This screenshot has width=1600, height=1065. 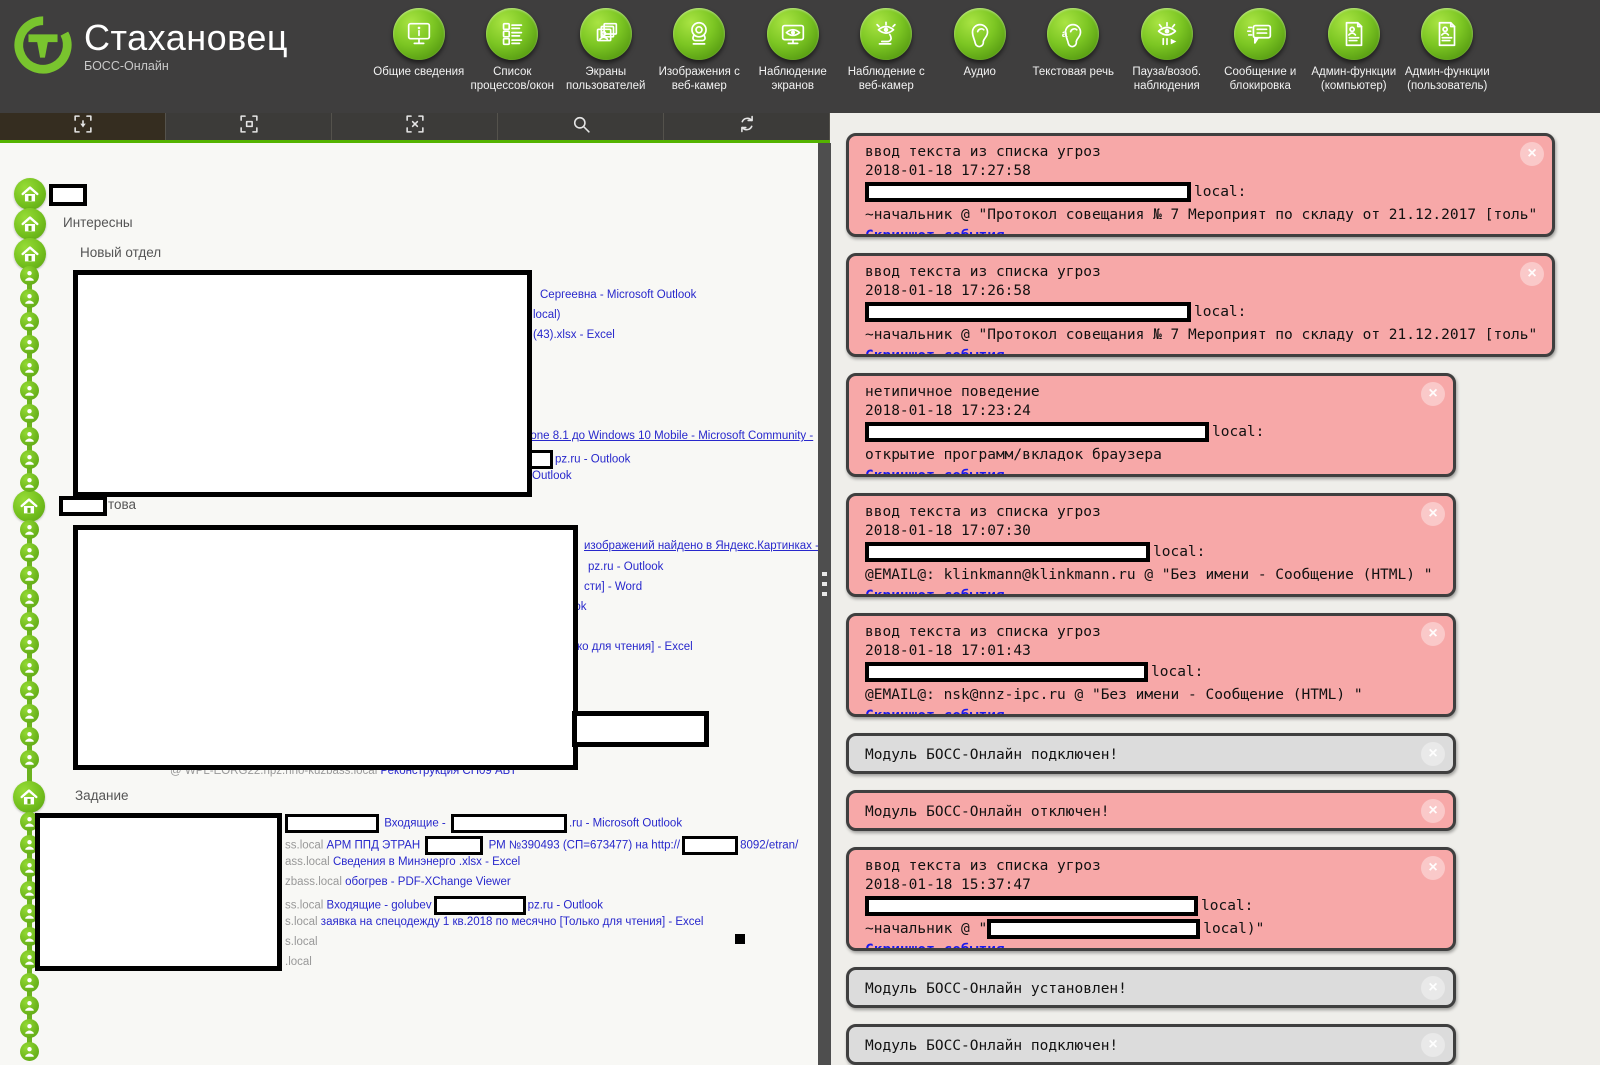 I want to click on toolbar-info-screen-button: Общие сведения, so click(x=419, y=51).